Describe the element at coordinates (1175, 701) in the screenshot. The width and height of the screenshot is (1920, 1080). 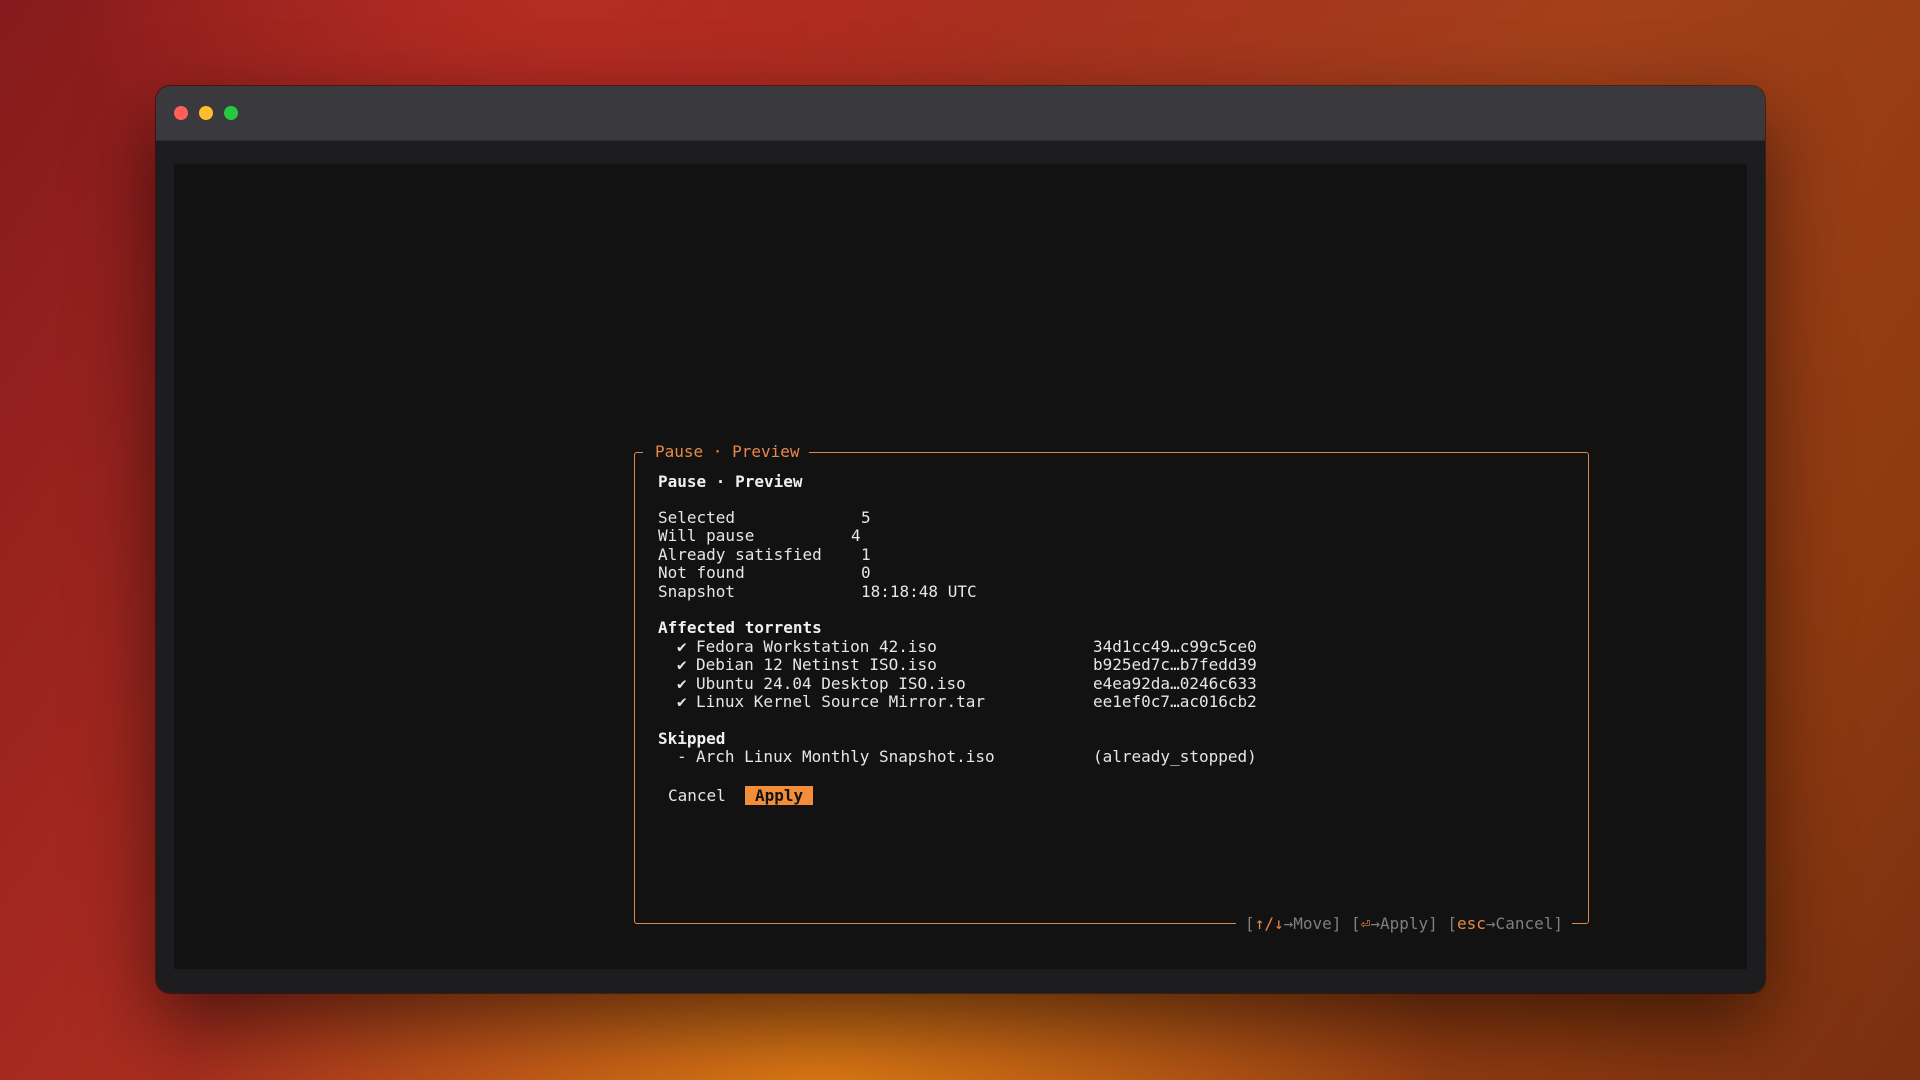
I see `torrent-hash: ee1ef0c7…ac016cb2` at that location.